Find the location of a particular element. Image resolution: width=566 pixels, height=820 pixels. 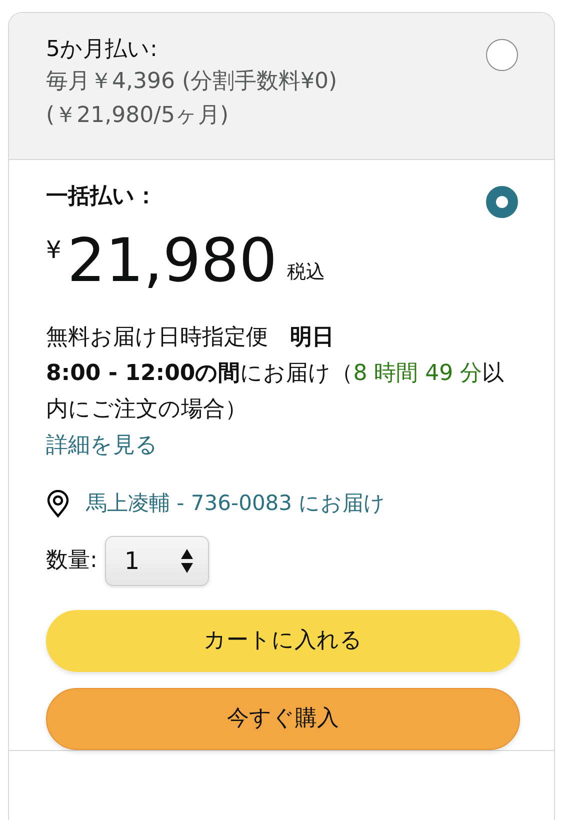

location-pin-icon is located at coordinates (58, 504).